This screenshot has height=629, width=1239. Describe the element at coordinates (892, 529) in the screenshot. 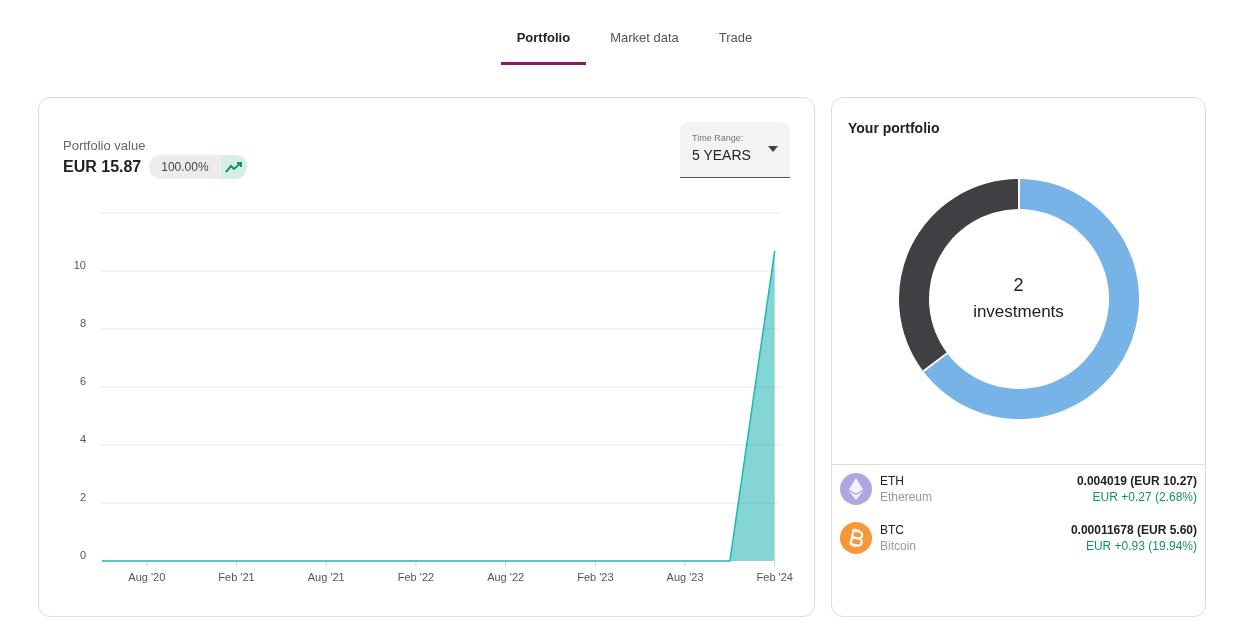

I see `coin-symbol: BTC` at that location.